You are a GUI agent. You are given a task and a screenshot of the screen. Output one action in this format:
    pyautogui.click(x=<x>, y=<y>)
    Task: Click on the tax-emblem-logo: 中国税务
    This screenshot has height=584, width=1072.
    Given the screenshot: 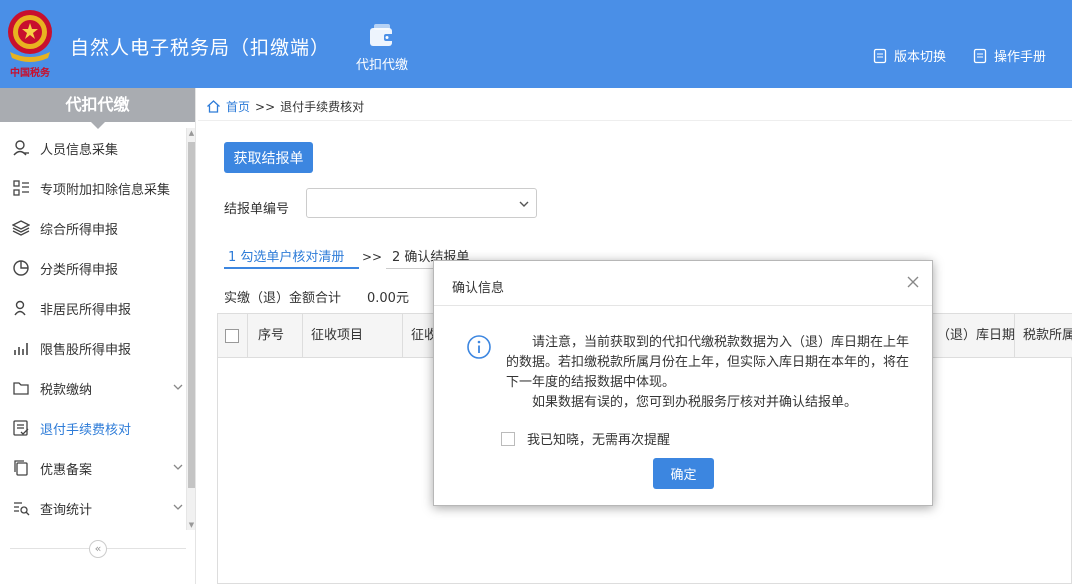 What is the action you would take?
    pyautogui.click(x=30, y=44)
    